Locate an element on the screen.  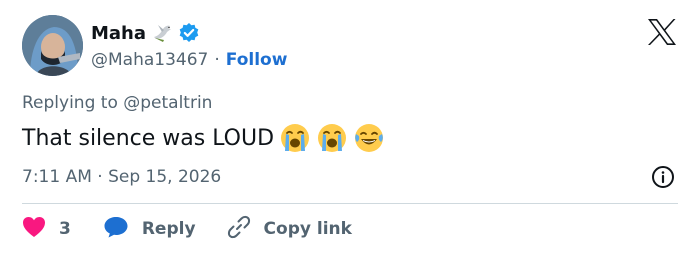
like-button: 3 is located at coordinates (46, 229).